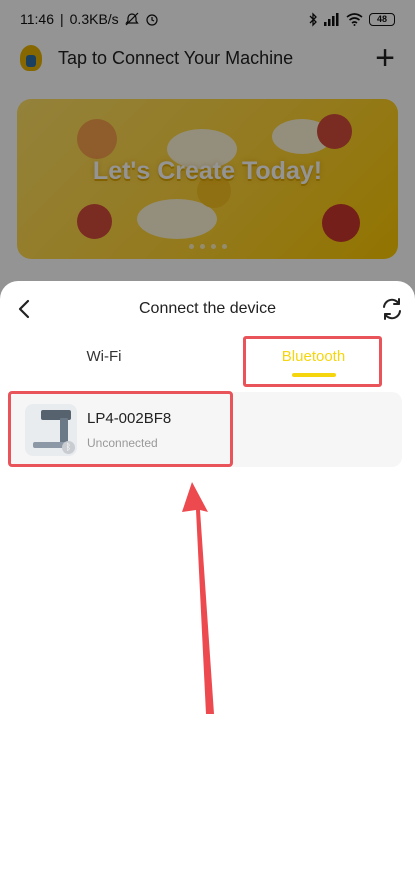  Describe the element at coordinates (312, 361) in the screenshot. I see `bluetooth-tab-highlight-box` at that location.